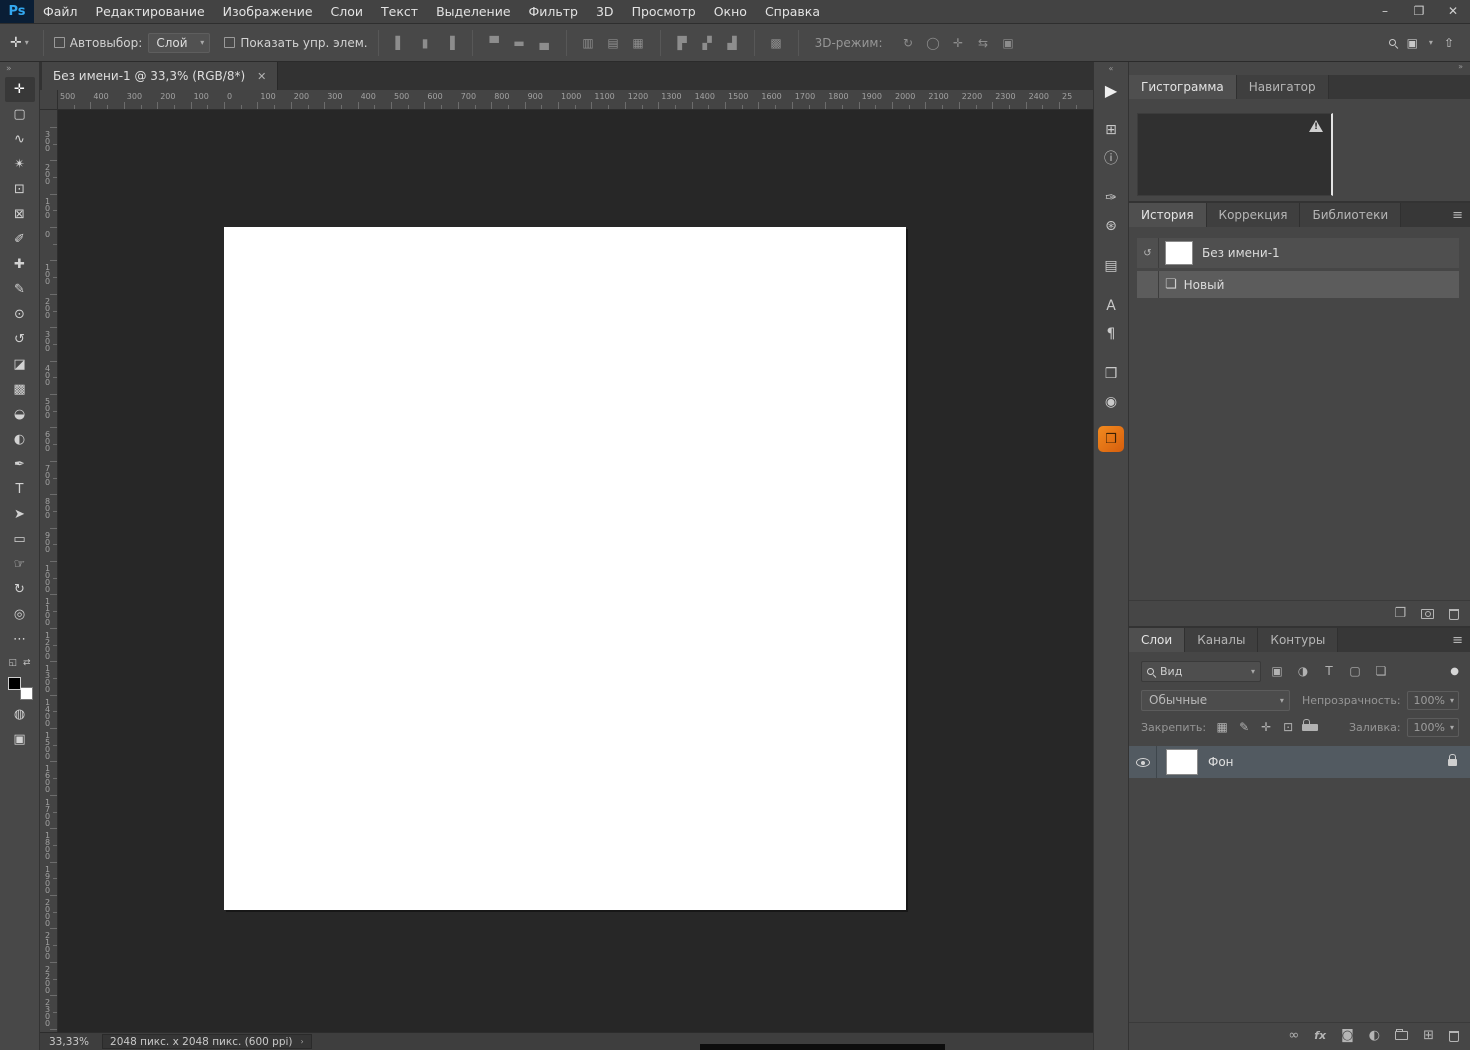 This screenshot has width=1470, height=1050. Describe the element at coordinates (553, 11) in the screenshot. I see `menubar-item: Фильтр` at that location.